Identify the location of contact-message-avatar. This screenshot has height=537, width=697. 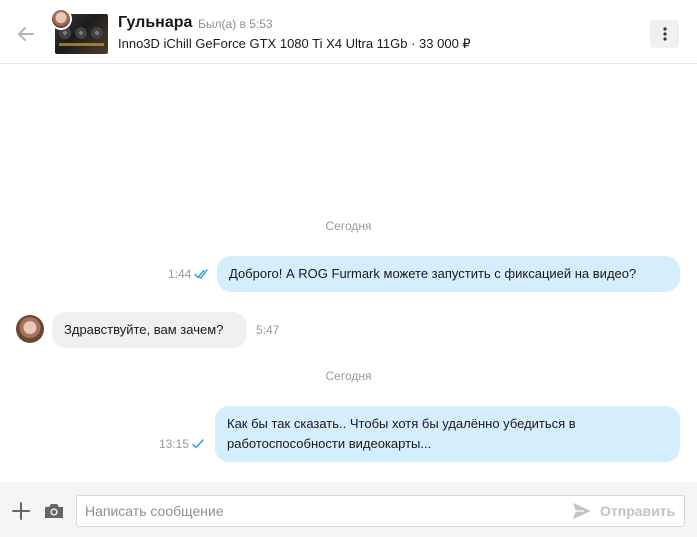
(30, 329).